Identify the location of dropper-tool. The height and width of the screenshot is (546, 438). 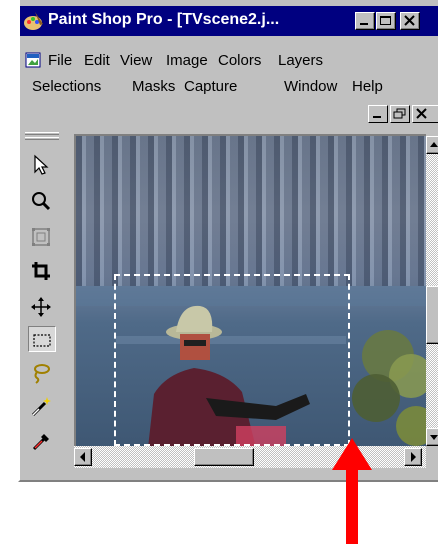
(42, 441).